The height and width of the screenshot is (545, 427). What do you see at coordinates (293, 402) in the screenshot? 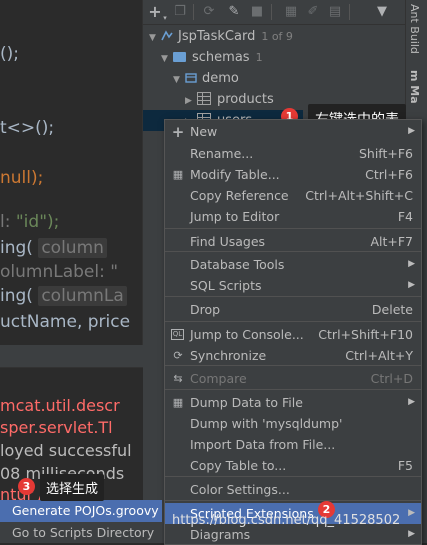
I see `menu-item-dump-data-to-file: ▦ Dump Data to File ▶` at bounding box center [293, 402].